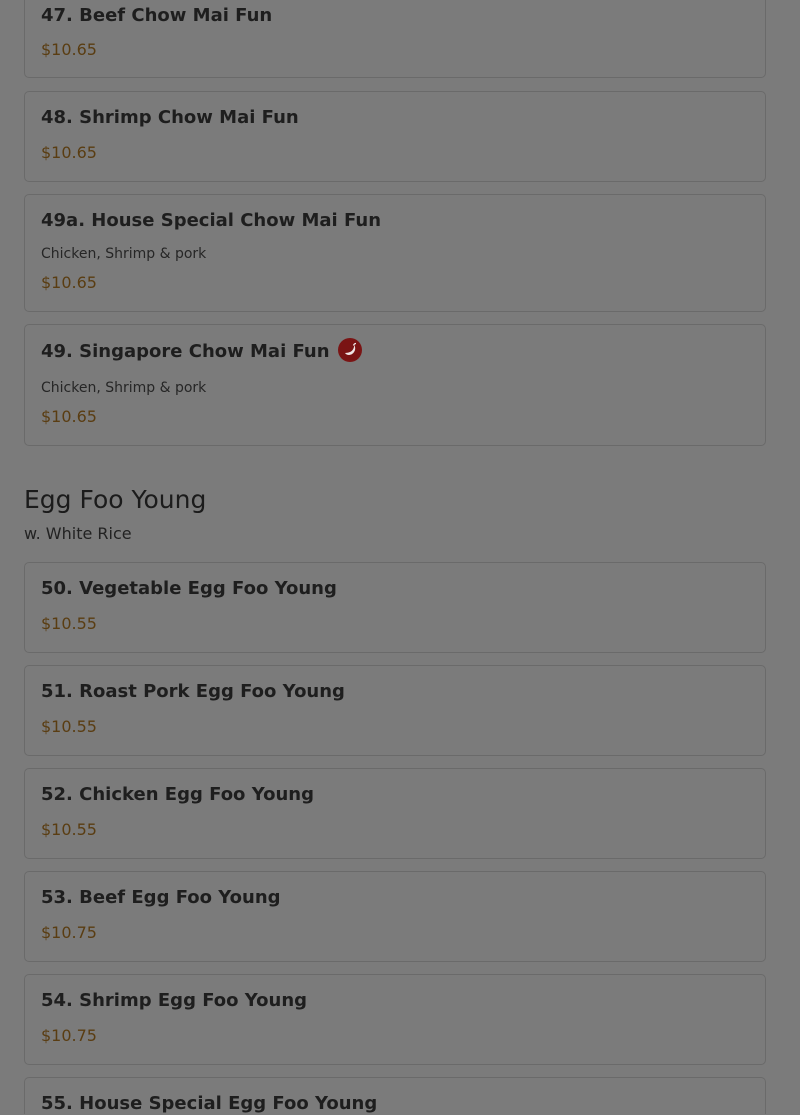 The image size is (800, 1115). What do you see at coordinates (115, 499) in the screenshot?
I see `section-title: Egg Foo Young` at bounding box center [115, 499].